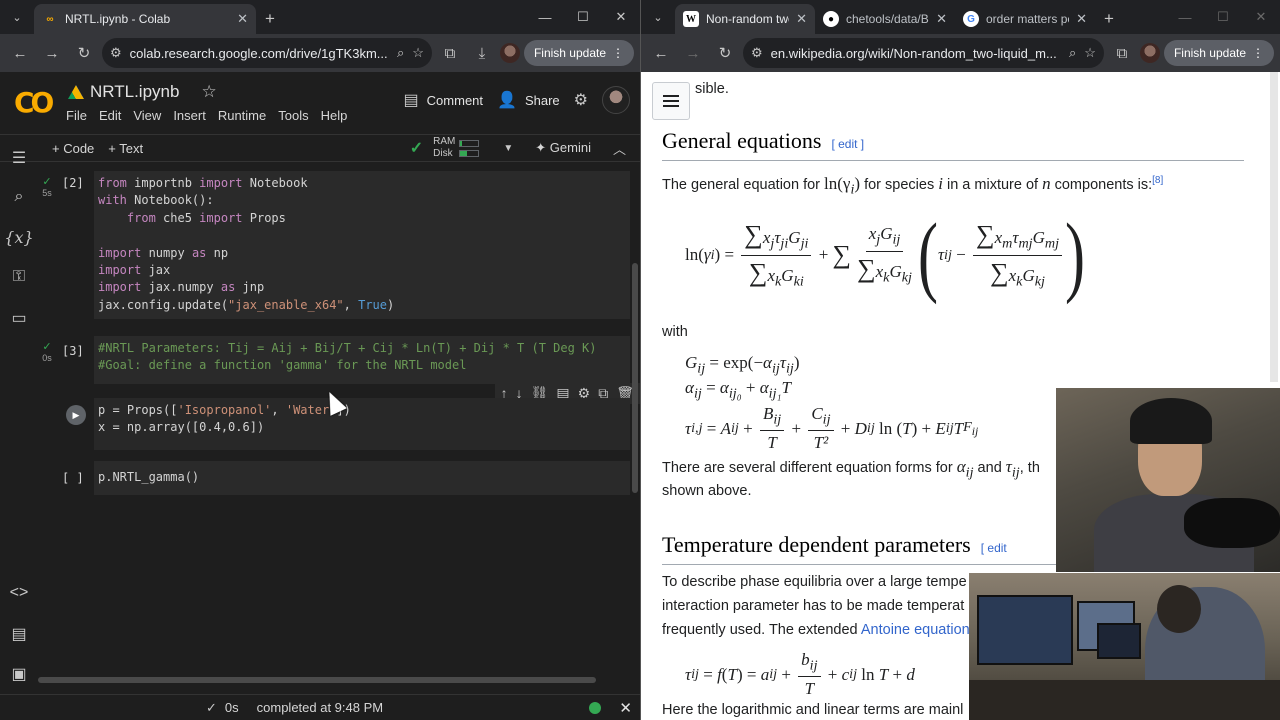 The image size is (1280, 720). Describe the element at coordinates (528, 100) in the screenshot. I see `share-button: 👤 Share` at that location.